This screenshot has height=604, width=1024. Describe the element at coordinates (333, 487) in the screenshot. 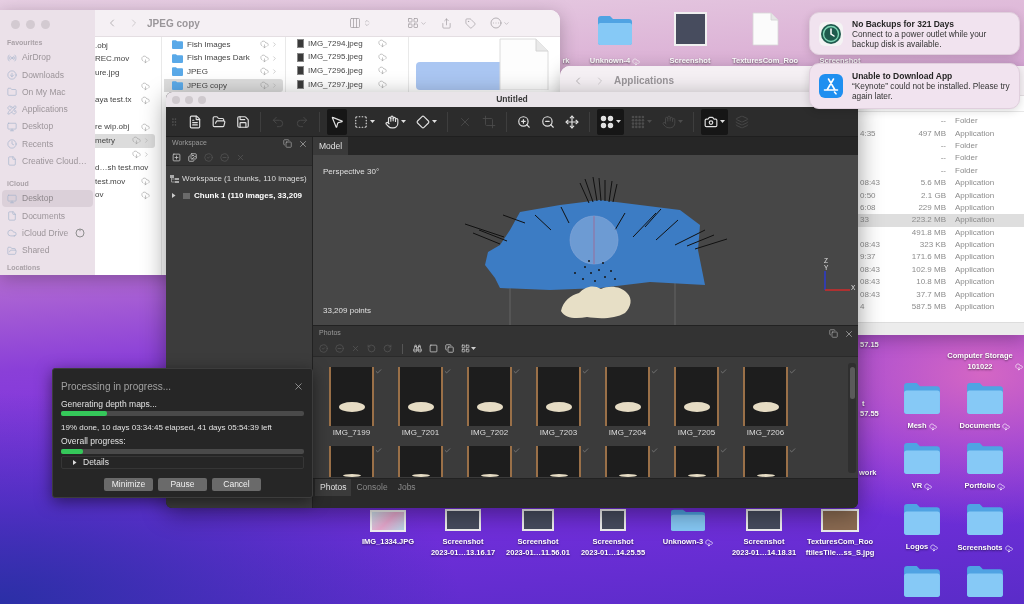

I see `tab: Photos` at that location.